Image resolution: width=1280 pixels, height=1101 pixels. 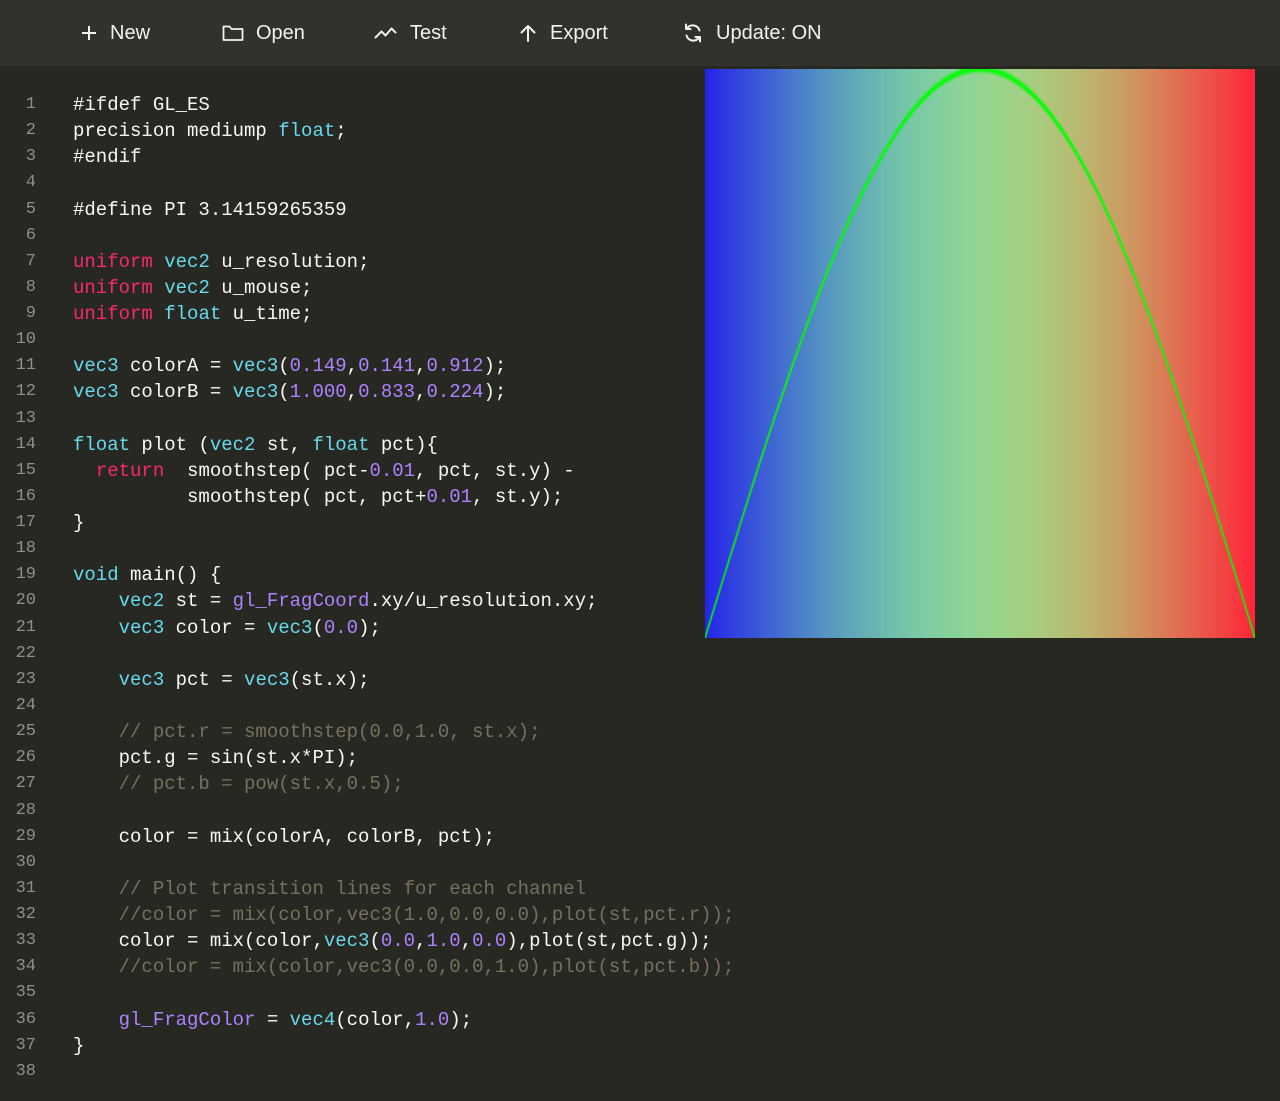 I want to click on code-token: u_mouse;, so click(x=261, y=287).